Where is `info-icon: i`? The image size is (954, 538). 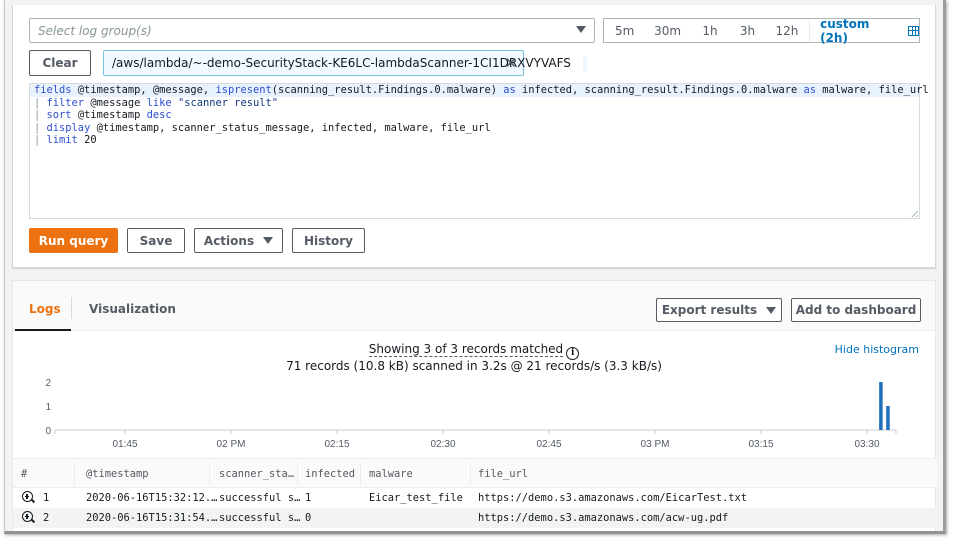
info-icon: i is located at coordinates (573, 353).